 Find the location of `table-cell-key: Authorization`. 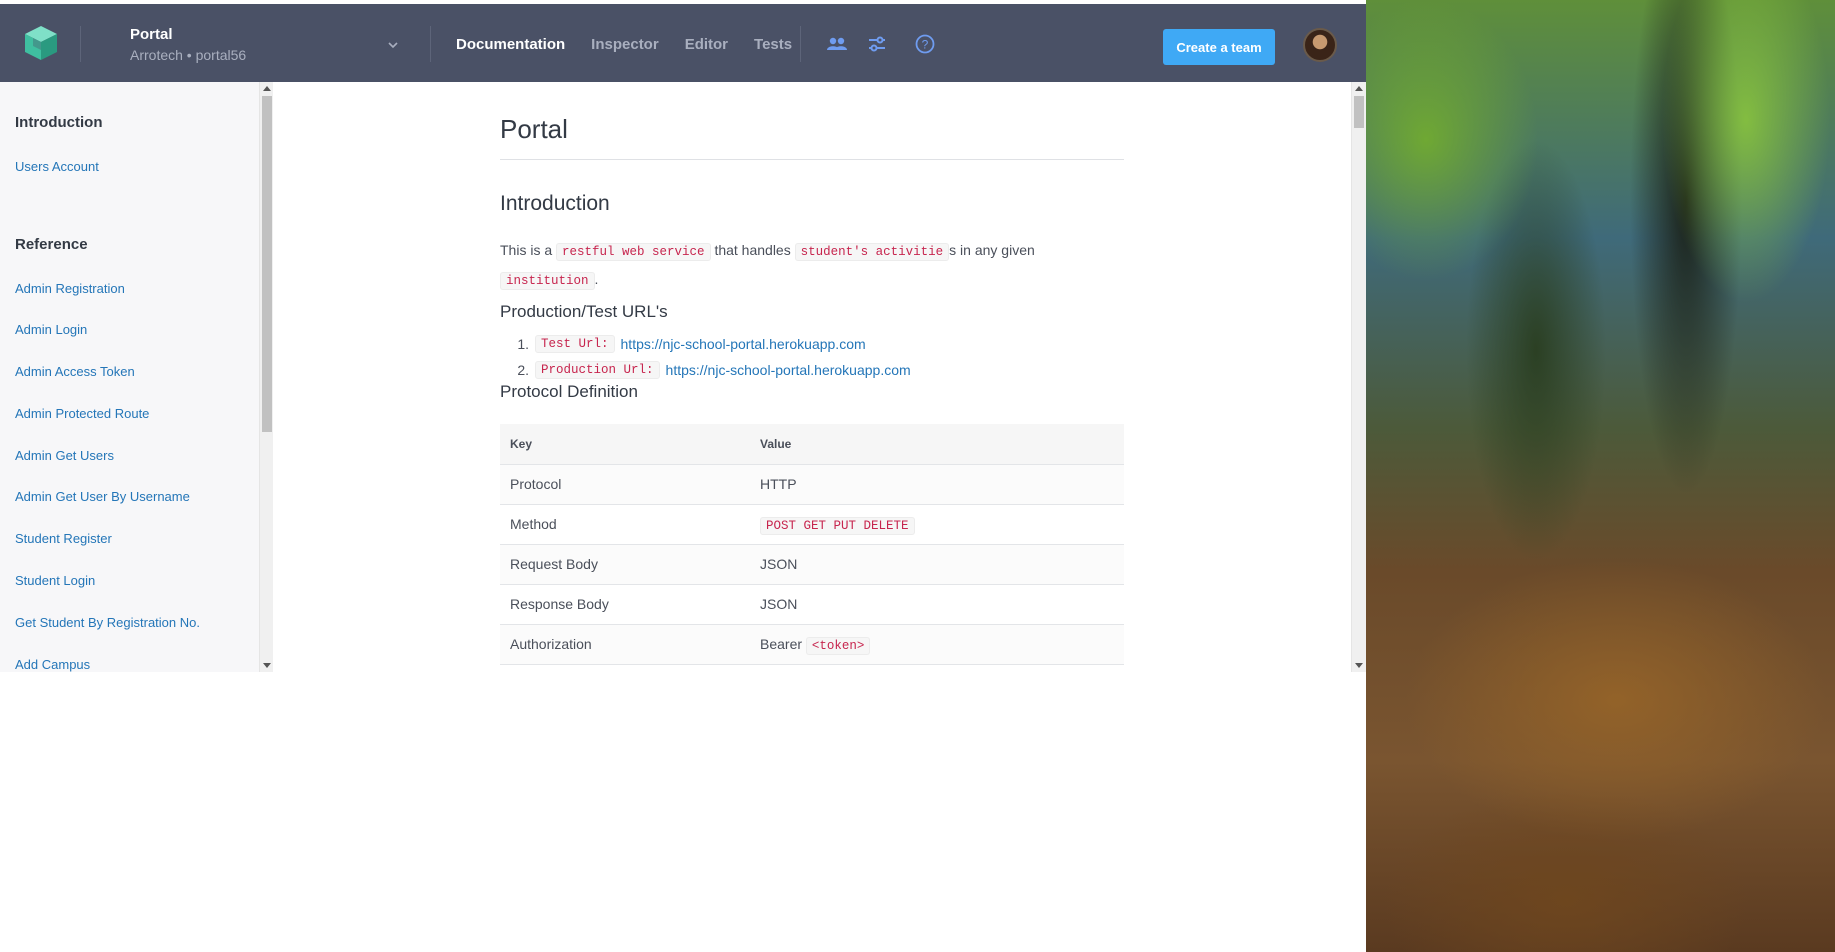

table-cell-key: Authorization is located at coordinates (625, 644).